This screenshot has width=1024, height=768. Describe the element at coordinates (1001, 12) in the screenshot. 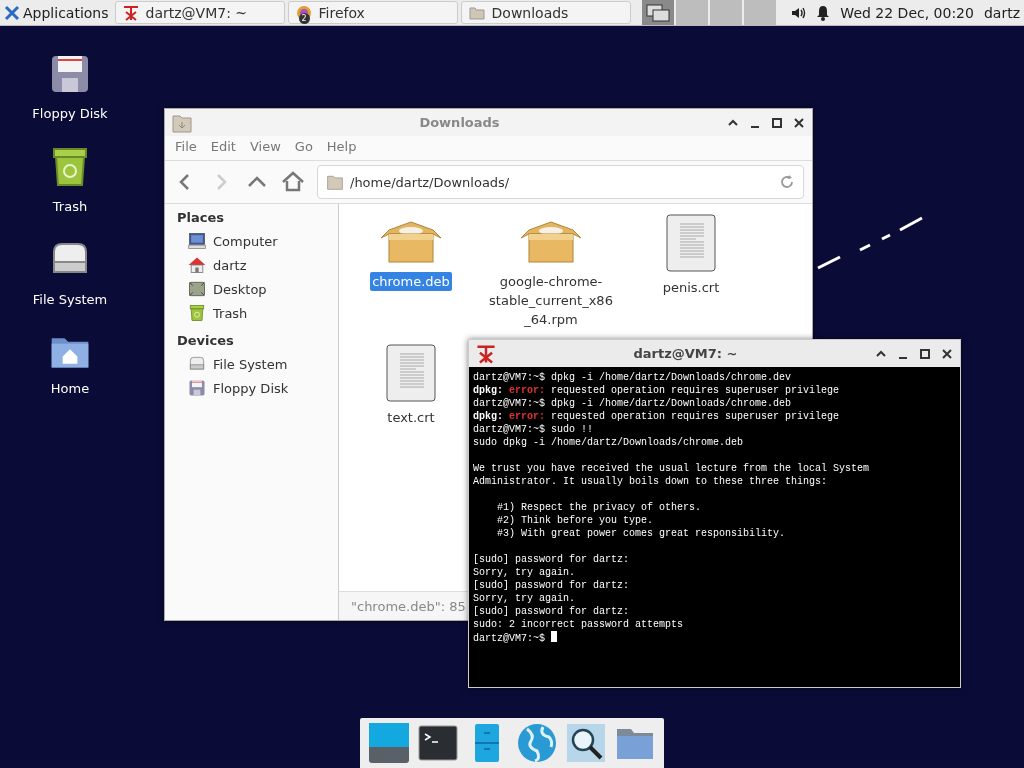

I see `user-menu: dartz` at that location.